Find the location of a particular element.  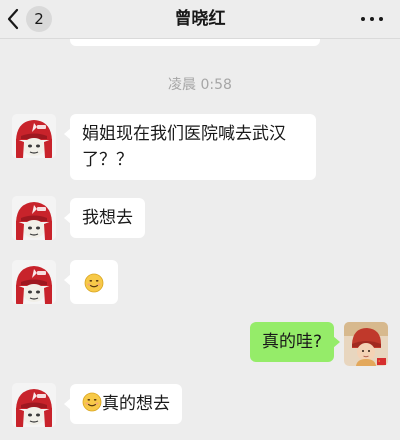

message-text: 真的想去 is located at coordinates (136, 404).